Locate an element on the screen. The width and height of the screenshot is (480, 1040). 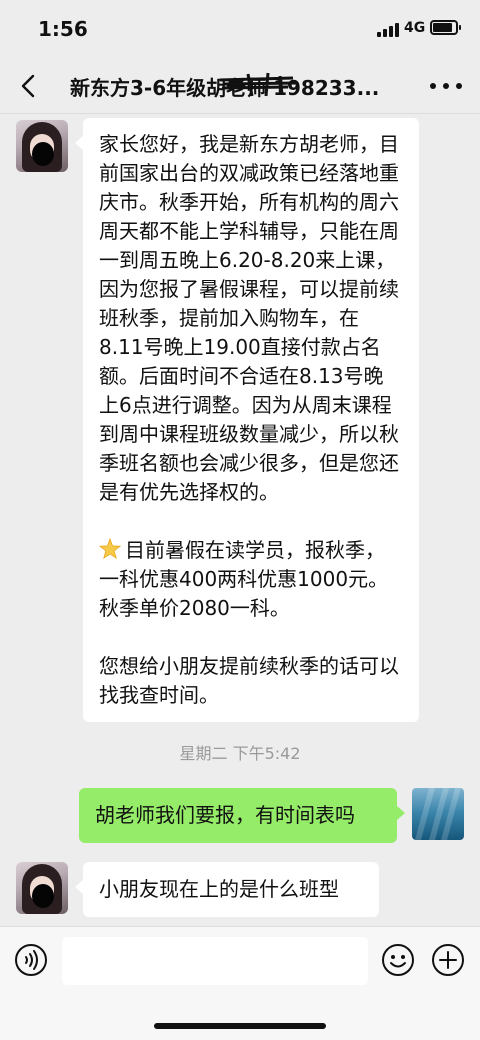
voice-icon is located at coordinates (31, 960).